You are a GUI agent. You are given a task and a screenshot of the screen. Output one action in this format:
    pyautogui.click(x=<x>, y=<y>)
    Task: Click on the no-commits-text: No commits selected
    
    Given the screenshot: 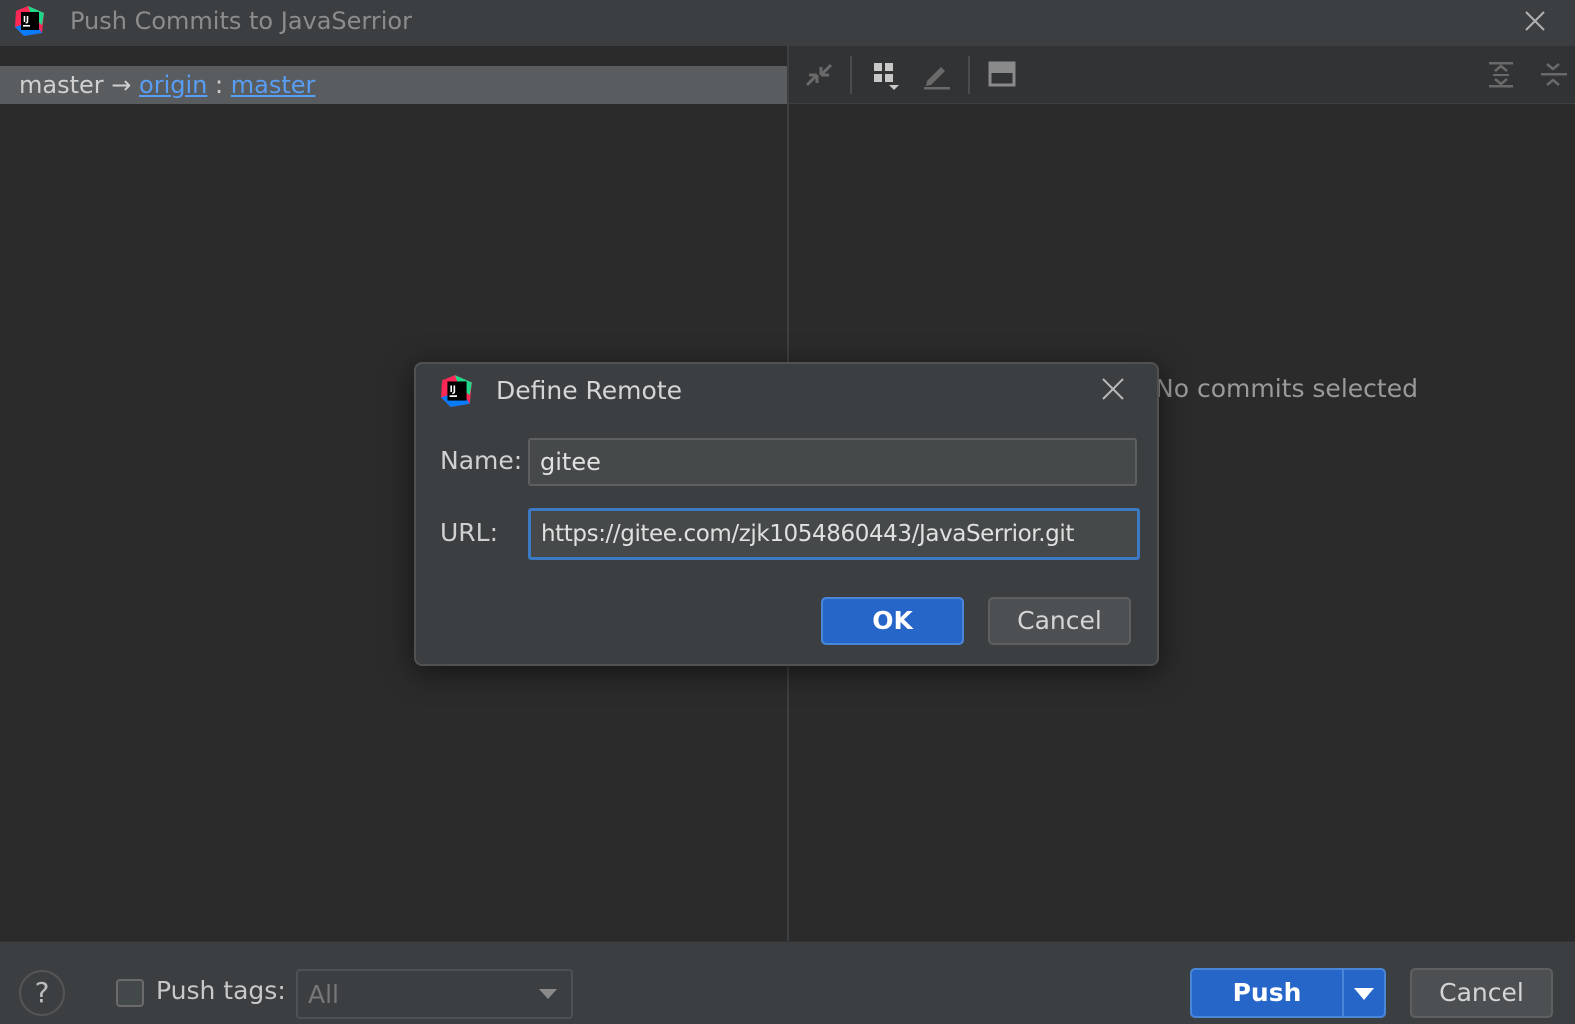 What is the action you would take?
    pyautogui.click(x=1286, y=388)
    